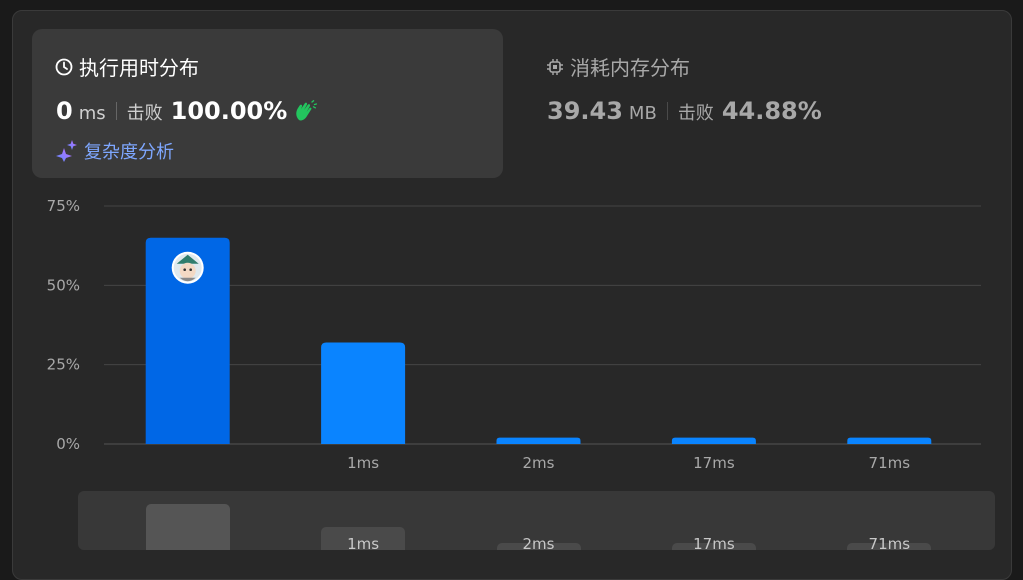 This screenshot has height=580, width=1023. I want to click on y-tick-label: 0%, so click(68, 444).